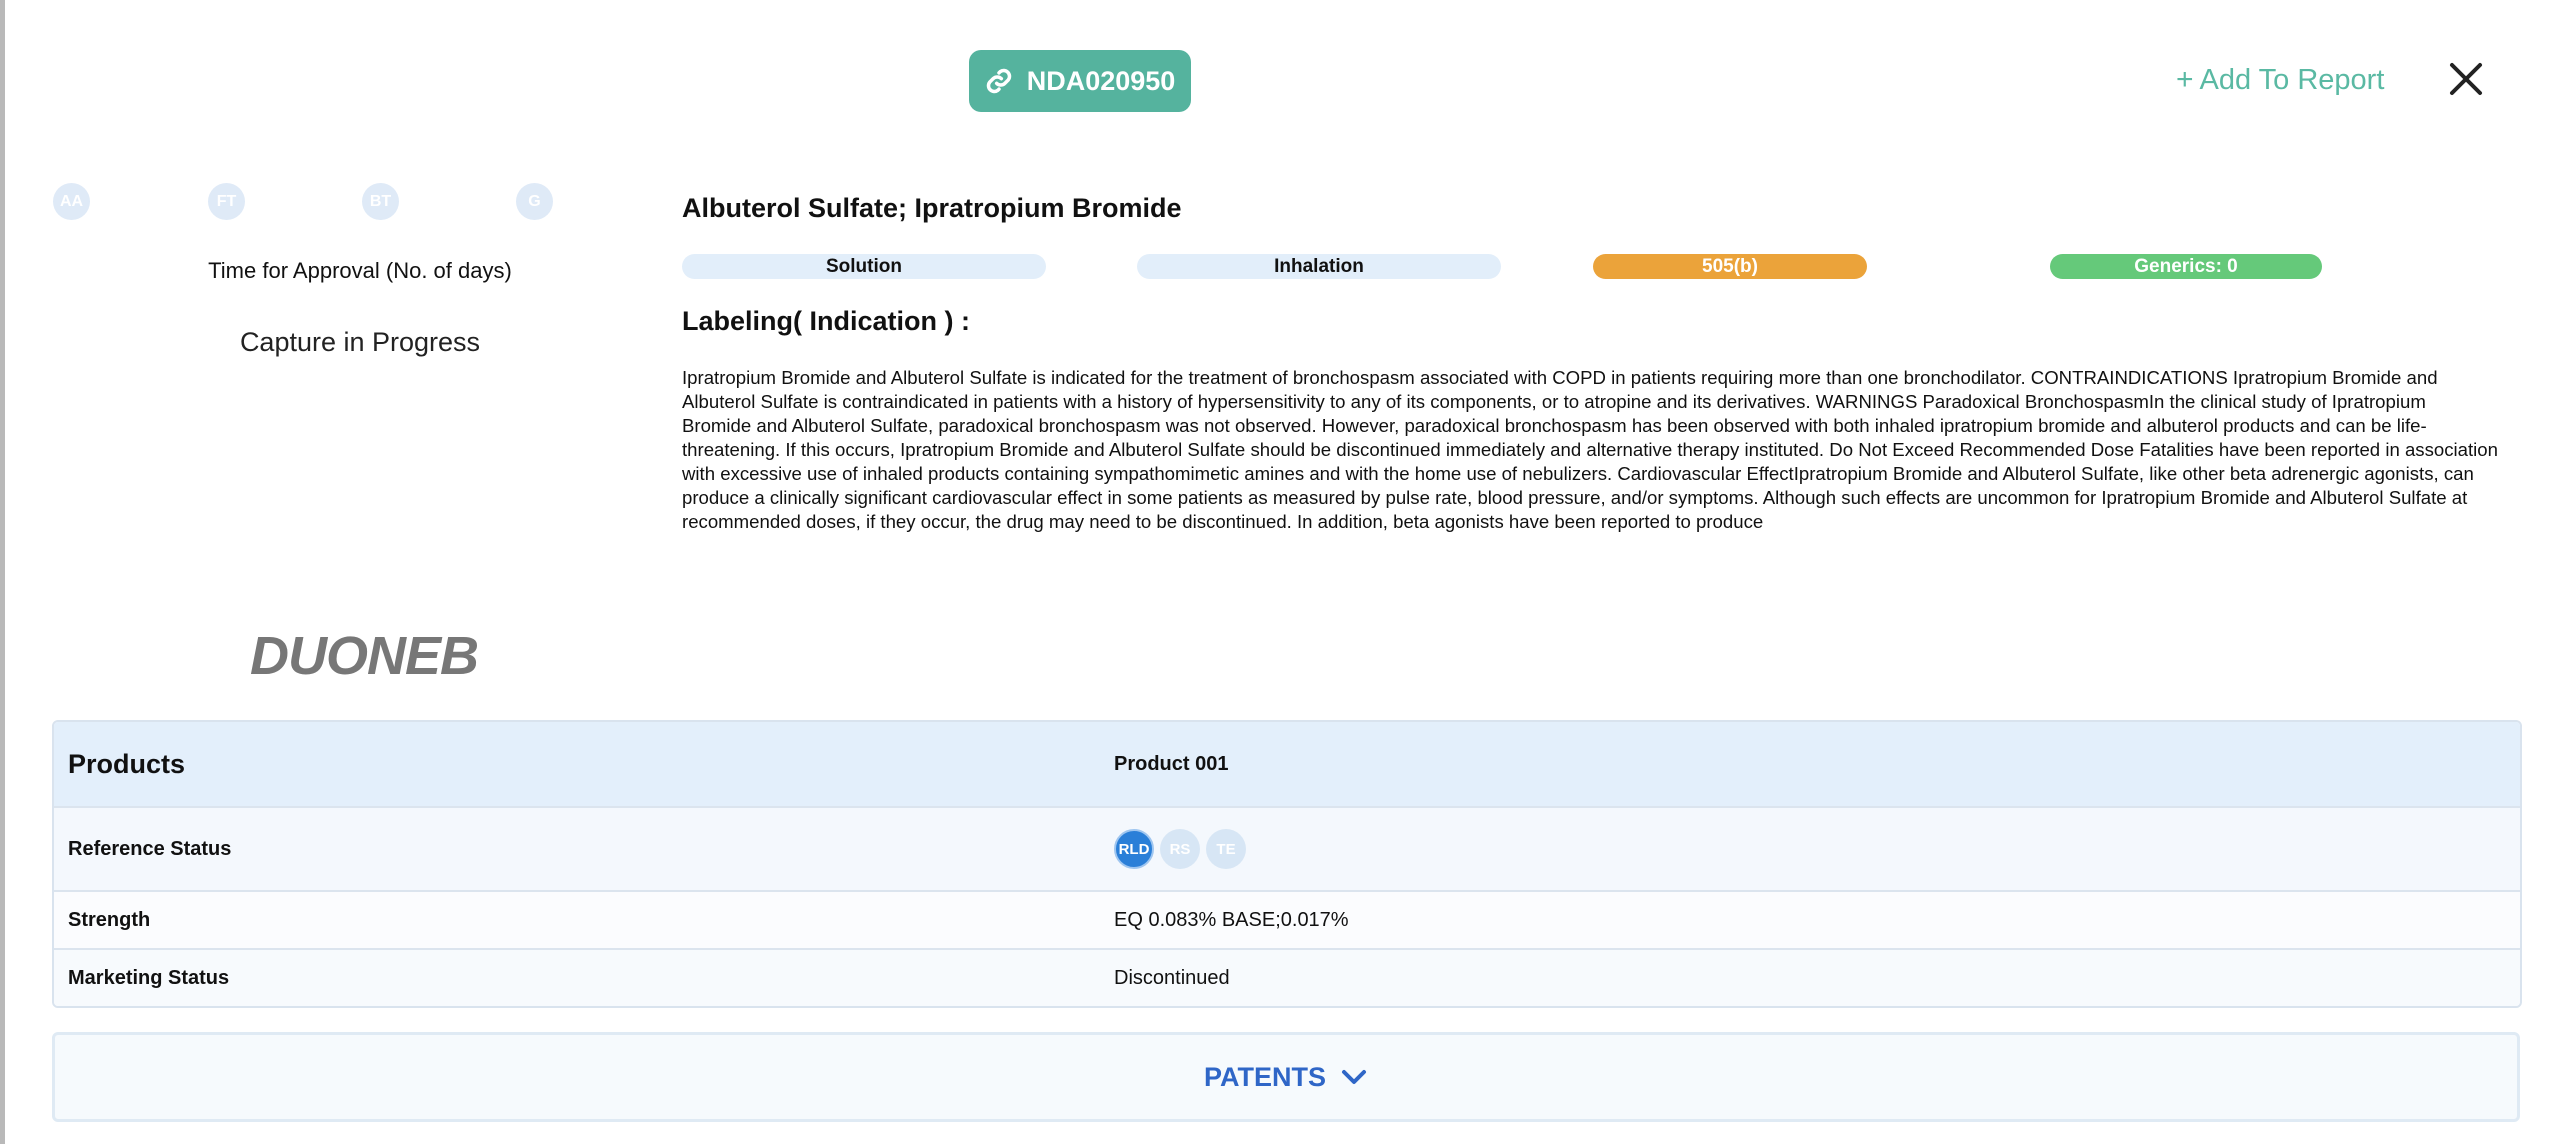 The image size is (2562, 1144). Describe the element at coordinates (360, 270) in the screenshot. I see `approval-time-label: Time for Approval (No. of days)` at that location.